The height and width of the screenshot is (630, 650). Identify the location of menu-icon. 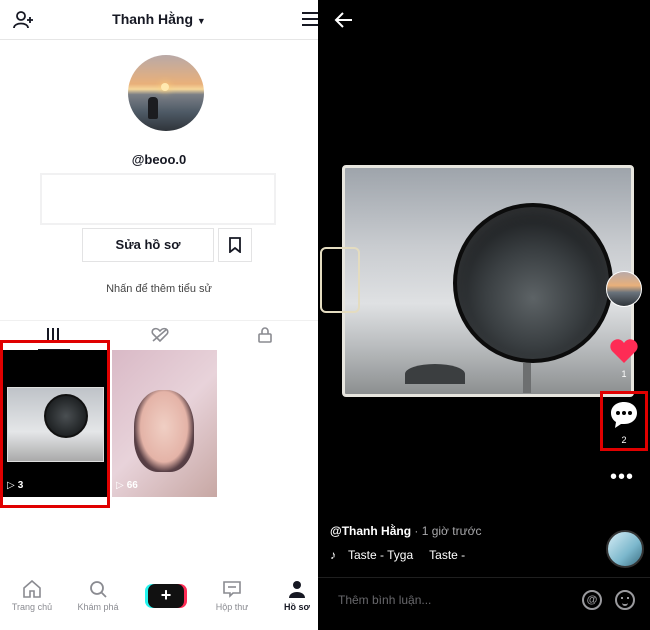
(310, 19).